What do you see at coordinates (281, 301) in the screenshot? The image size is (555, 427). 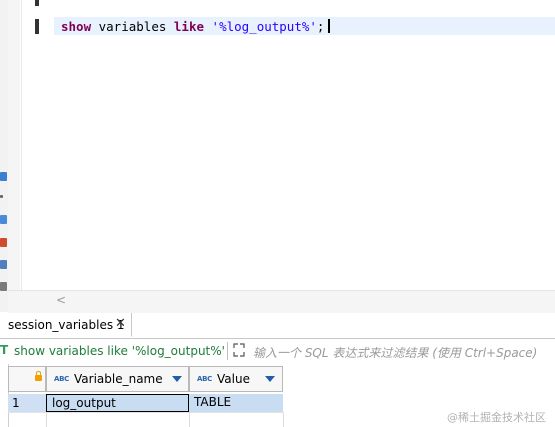 I see `horizontal-scrollbar: <` at bounding box center [281, 301].